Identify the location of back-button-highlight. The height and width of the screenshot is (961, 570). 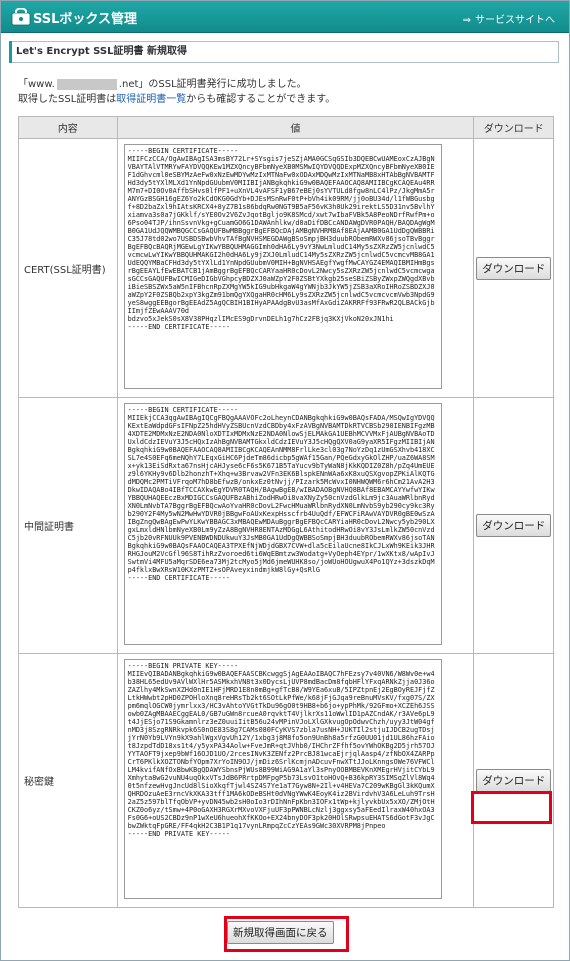
(286, 934).